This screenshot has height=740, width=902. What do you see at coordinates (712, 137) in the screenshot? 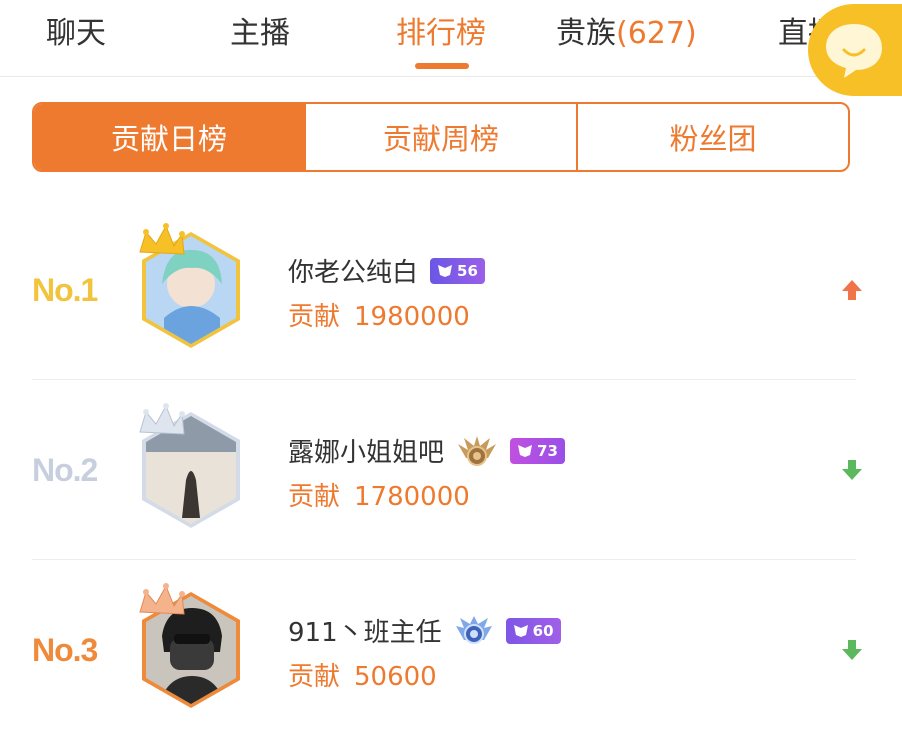
I see `segment-fan-club: 粉丝团` at bounding box center [712, 137].